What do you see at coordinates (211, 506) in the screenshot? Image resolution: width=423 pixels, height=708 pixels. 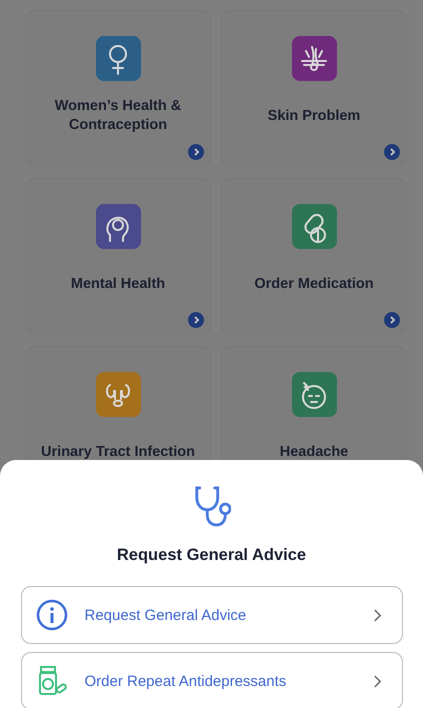 I see `stethoscope-icon` at bounding box center [211, 506].